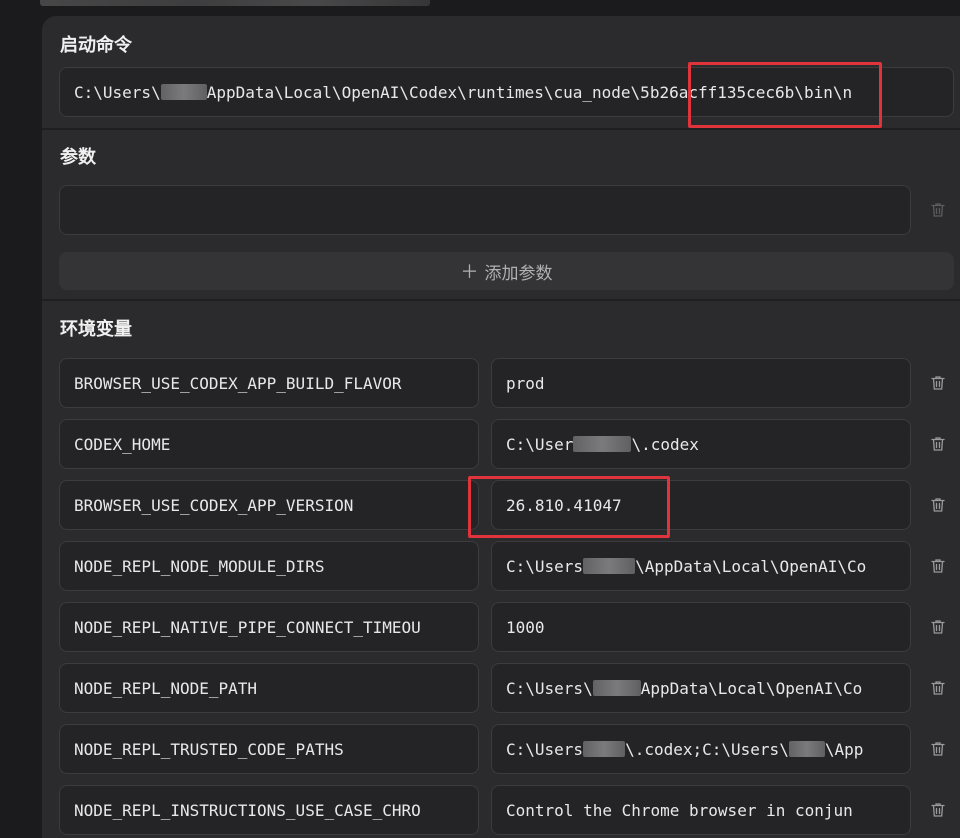 Image resolution: width=960 pixels, height=838 pixels. I want to click on env-key-input: NODE_REPL_NODE_PATH, so click(269, 688).